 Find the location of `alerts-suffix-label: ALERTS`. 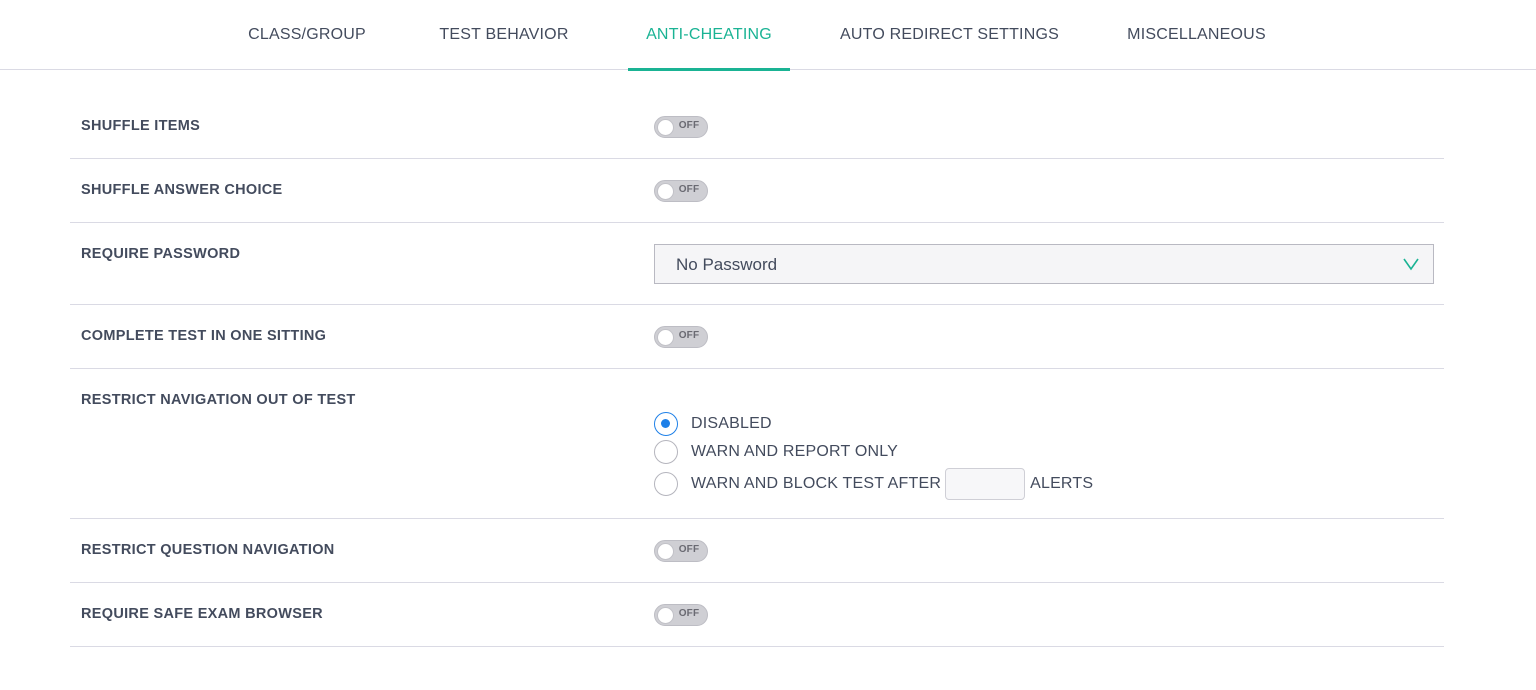

alerts-suffix-label: ALERTS is located at coordinates (1062, 483).